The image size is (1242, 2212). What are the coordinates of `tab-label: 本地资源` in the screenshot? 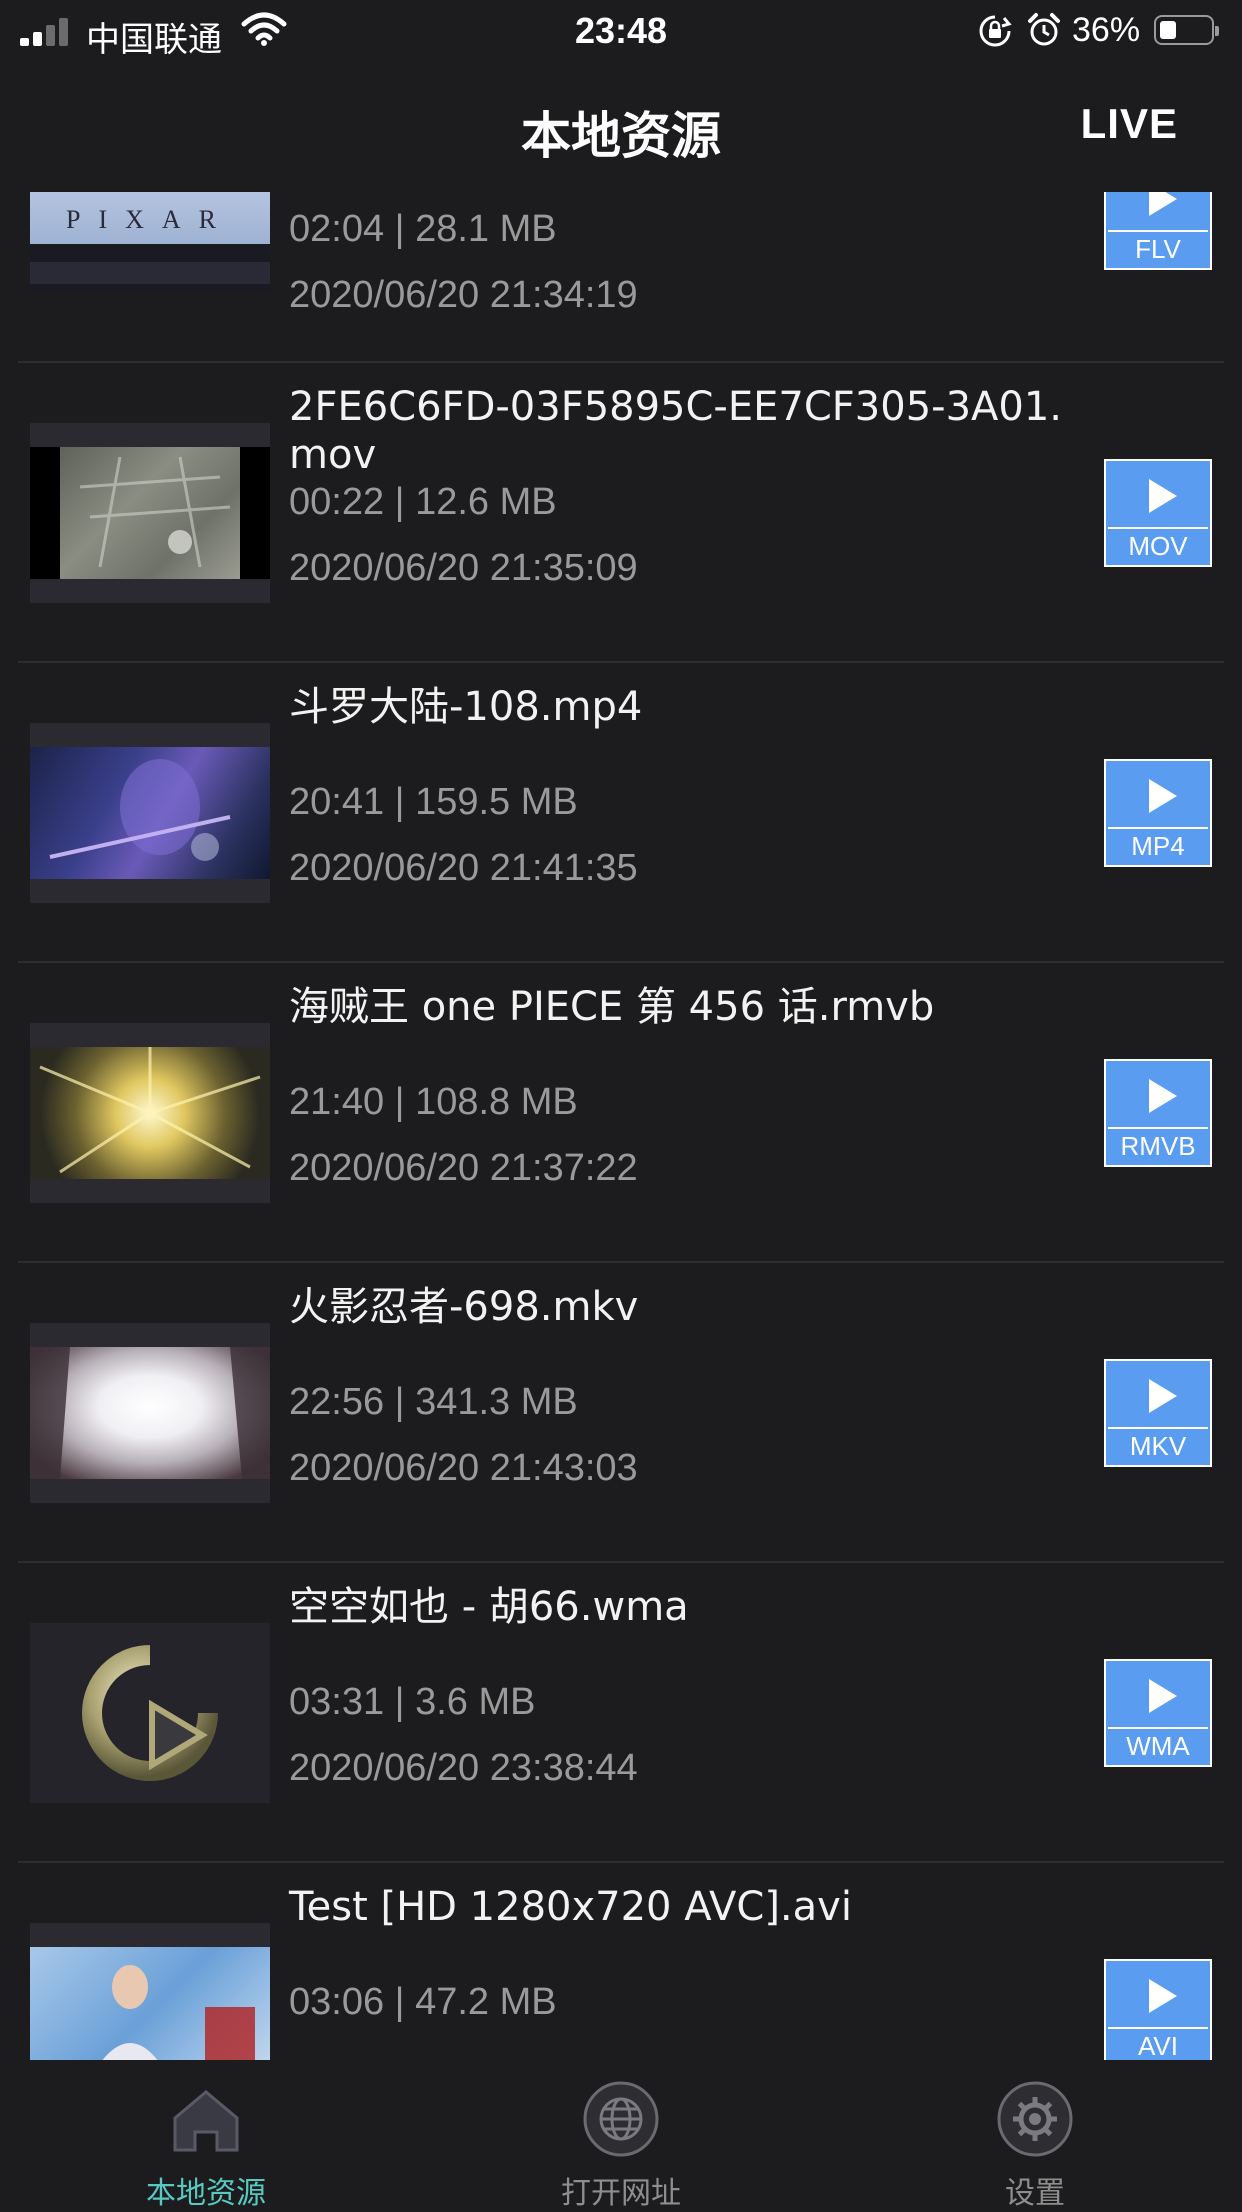 It's located at (206, 2193).